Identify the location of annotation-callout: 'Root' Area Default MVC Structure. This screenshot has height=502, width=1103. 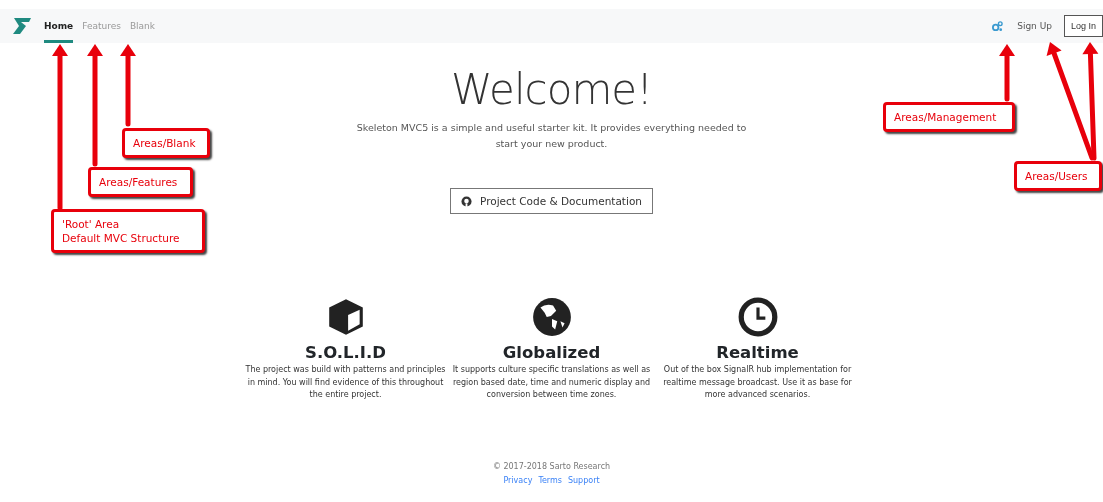
(128, 231).